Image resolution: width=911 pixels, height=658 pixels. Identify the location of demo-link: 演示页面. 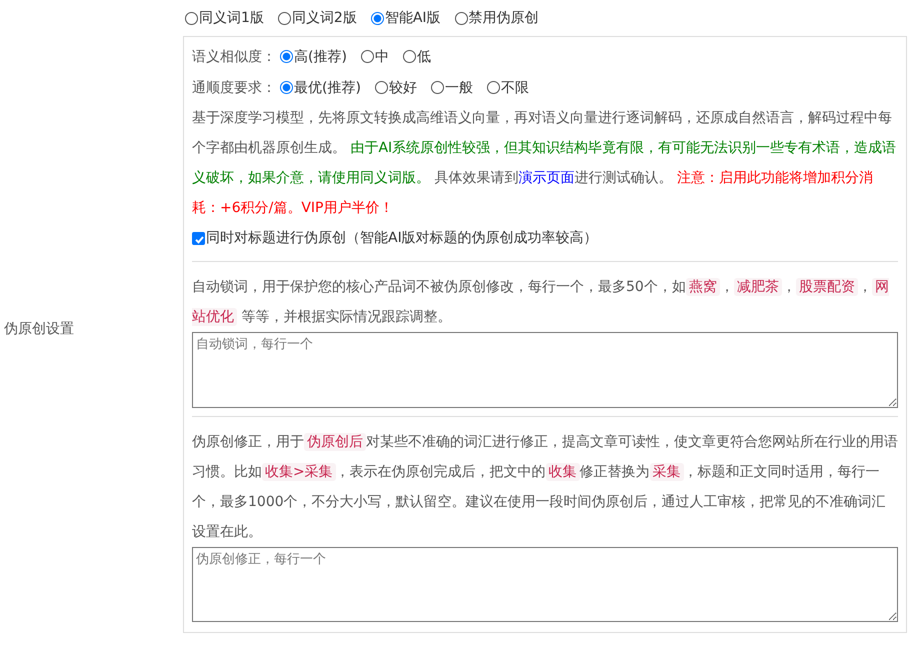
(546, 178).